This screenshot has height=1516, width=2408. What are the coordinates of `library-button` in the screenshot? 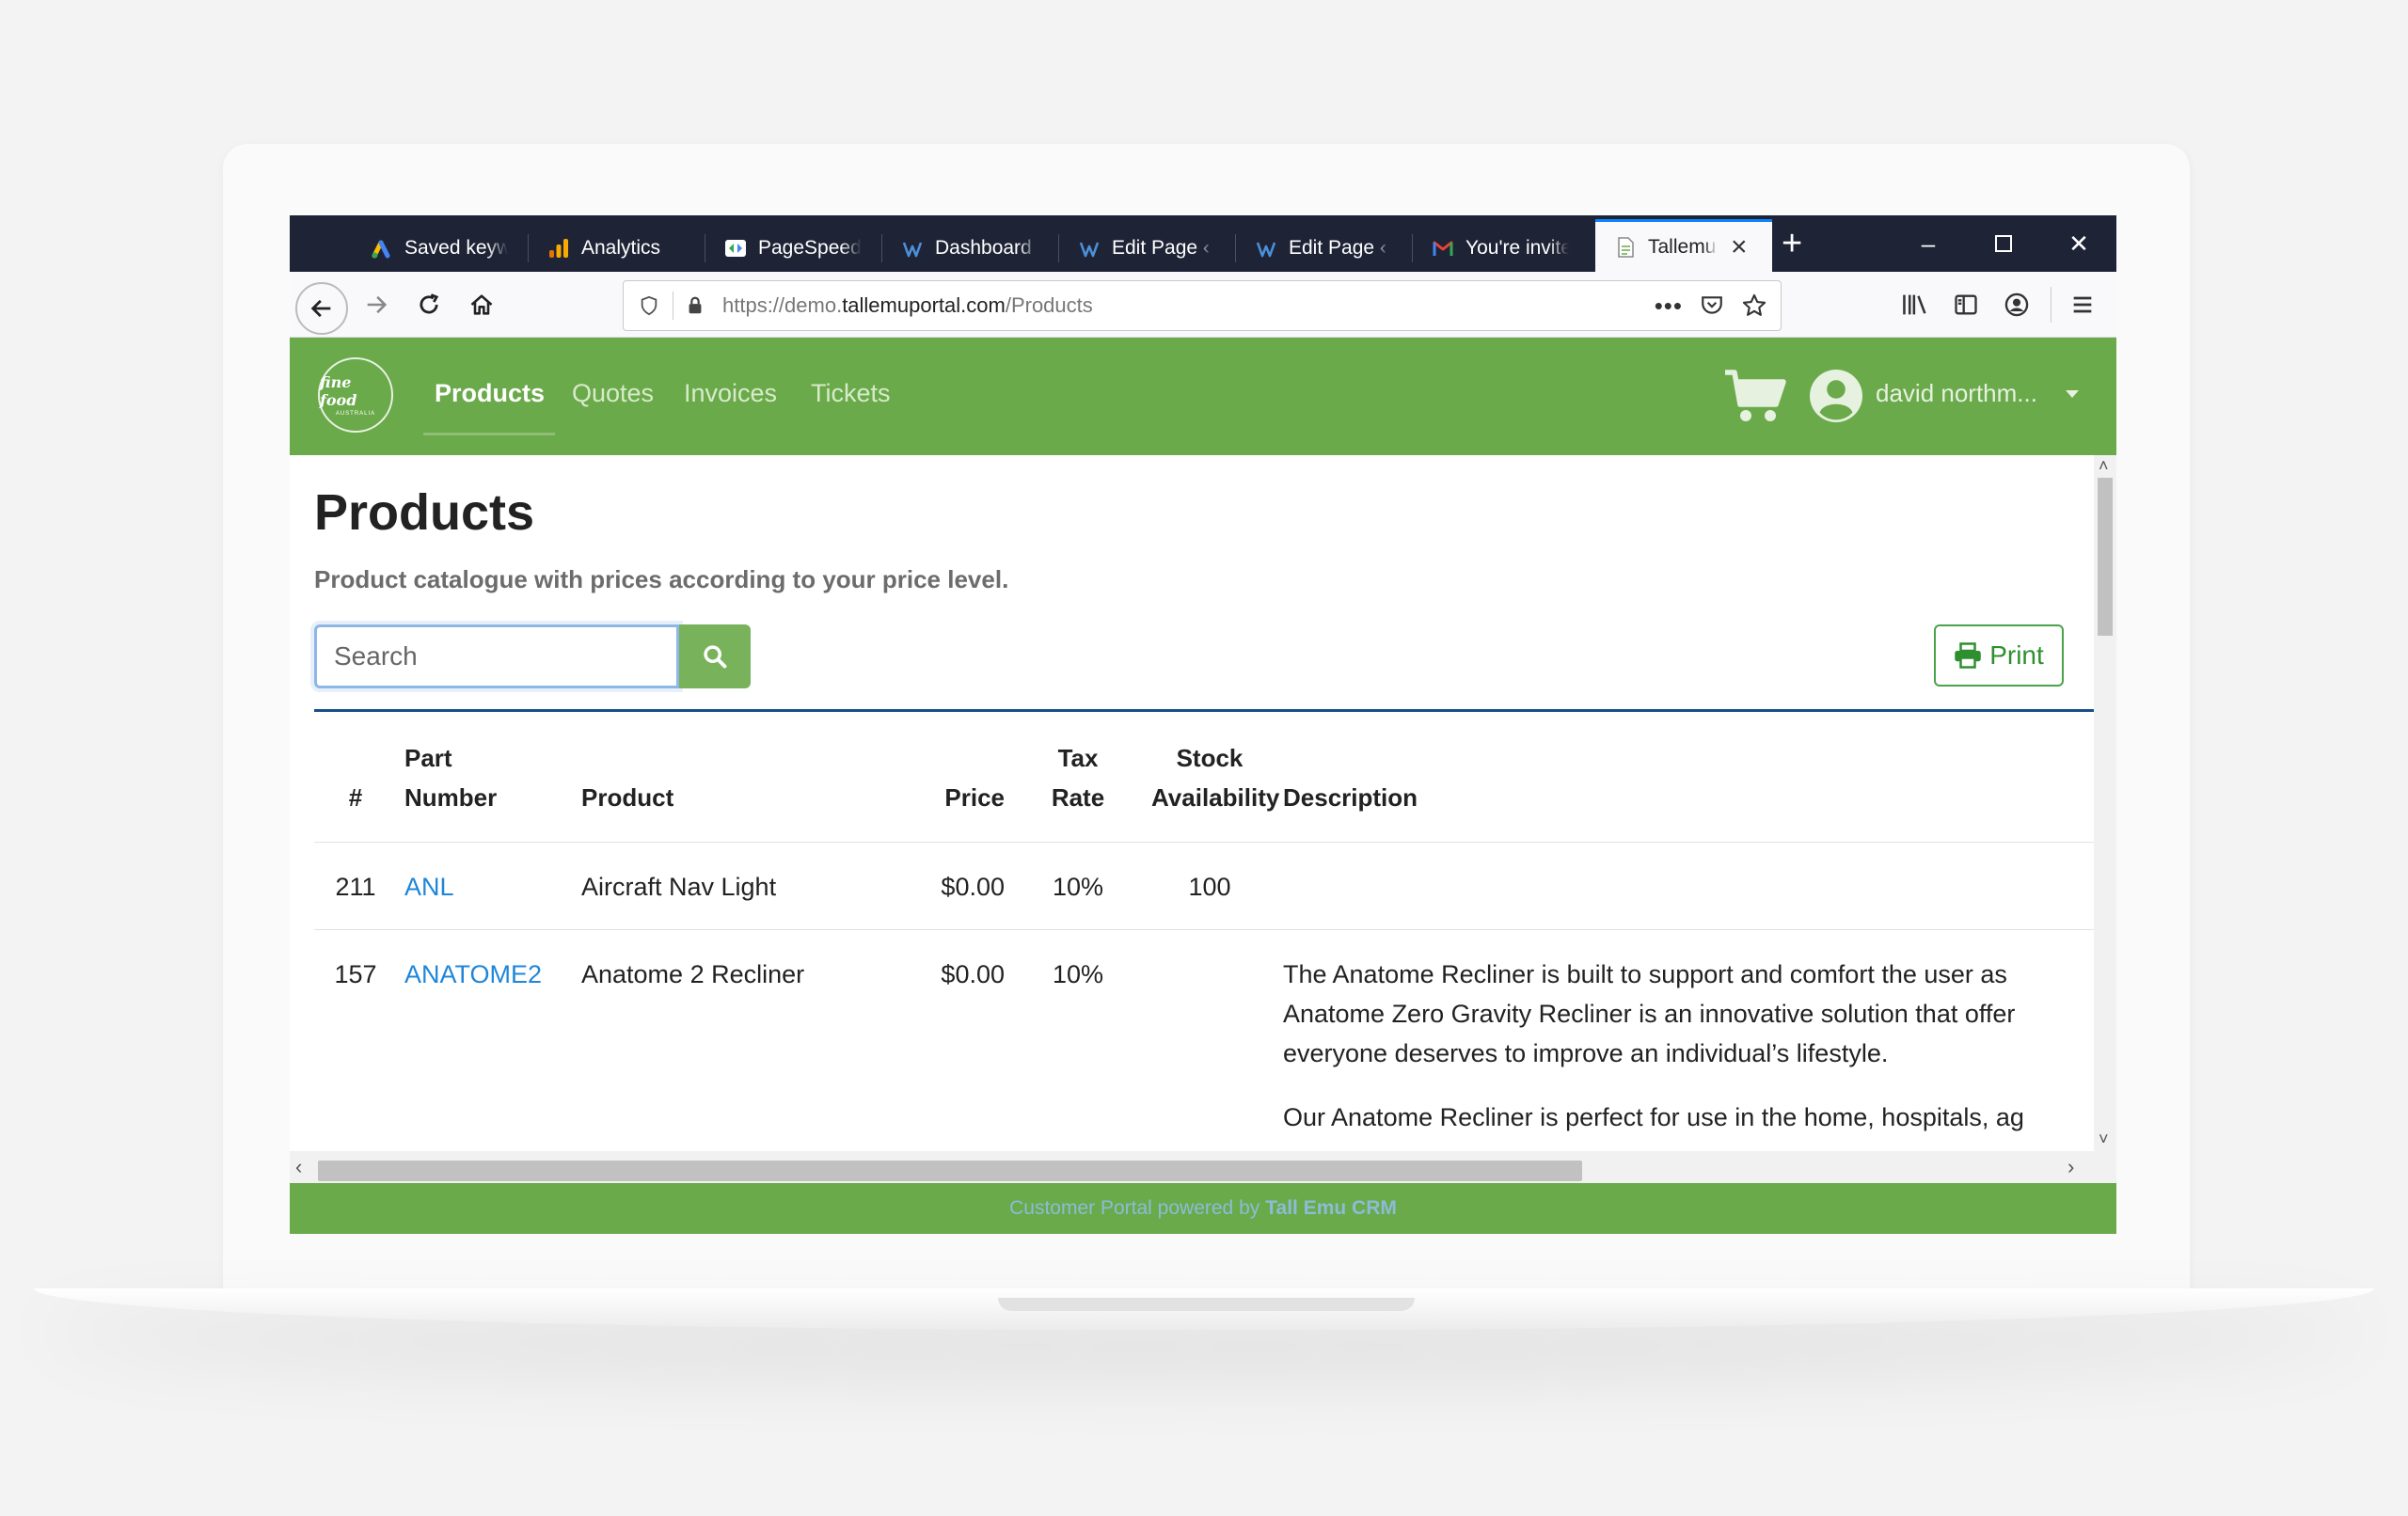 It's located at (1915, 305).